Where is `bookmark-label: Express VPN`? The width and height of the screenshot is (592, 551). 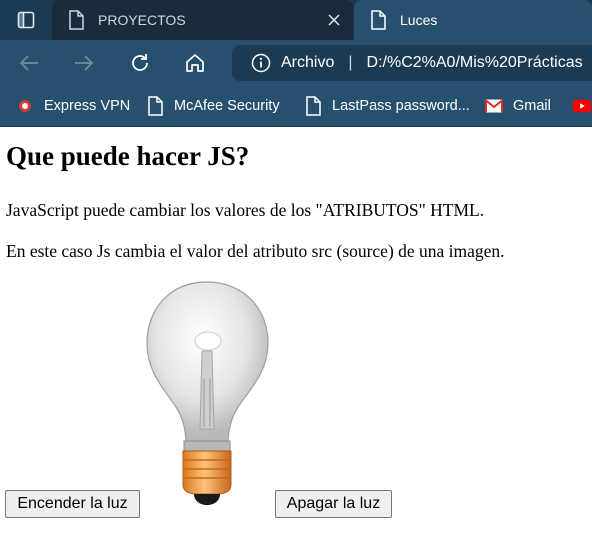 bookmark-label: Express VPN is located at coordinates (87, 106).